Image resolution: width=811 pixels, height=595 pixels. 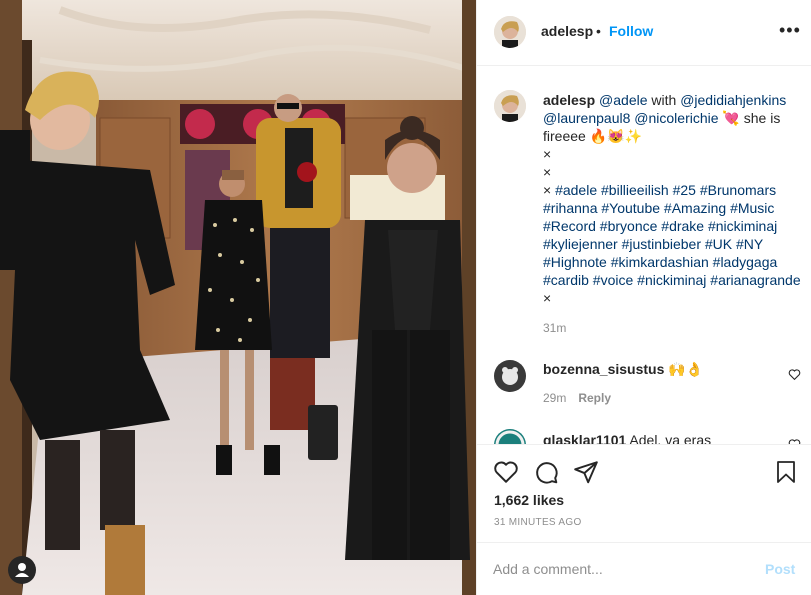 What do you see at coordinates (22, 570) in the screenshot?
I see `tagged-users-icon` at bounding box center [22, 570].